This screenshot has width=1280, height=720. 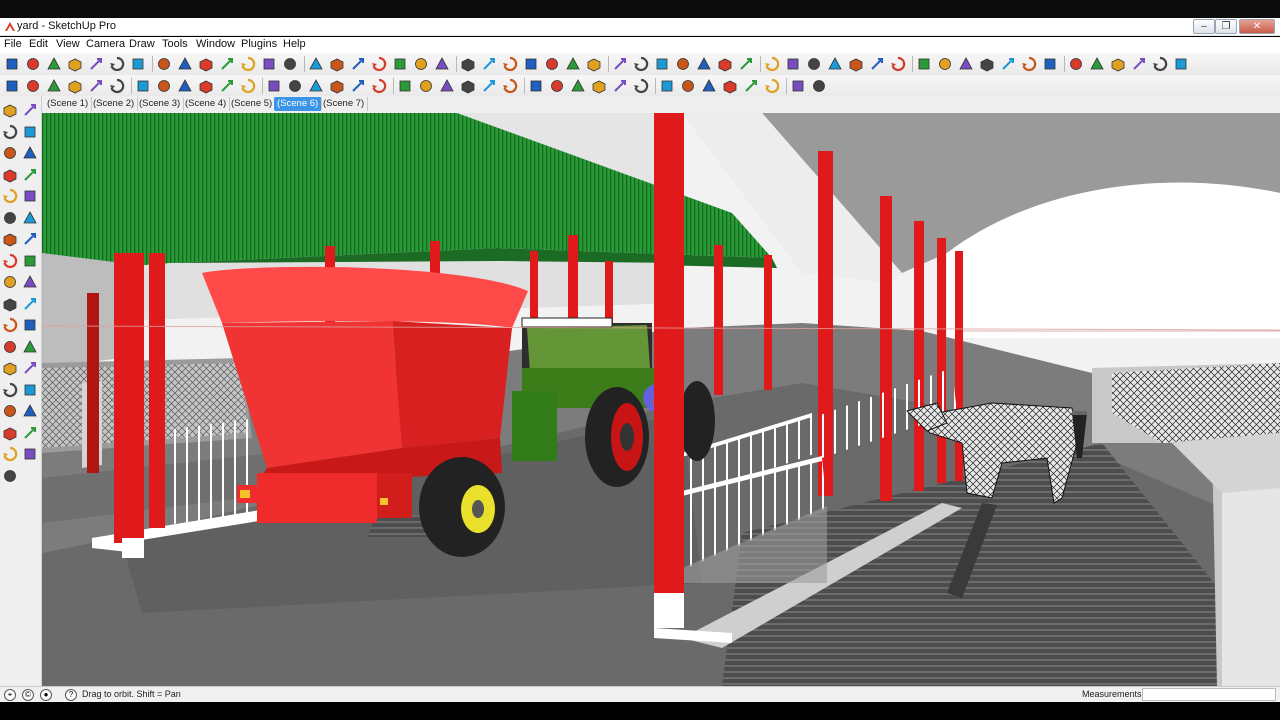 What do you see at coordinates (704, 64) in the screenshot?
I see `previous-view-icon` at bounding box center [704, 64].